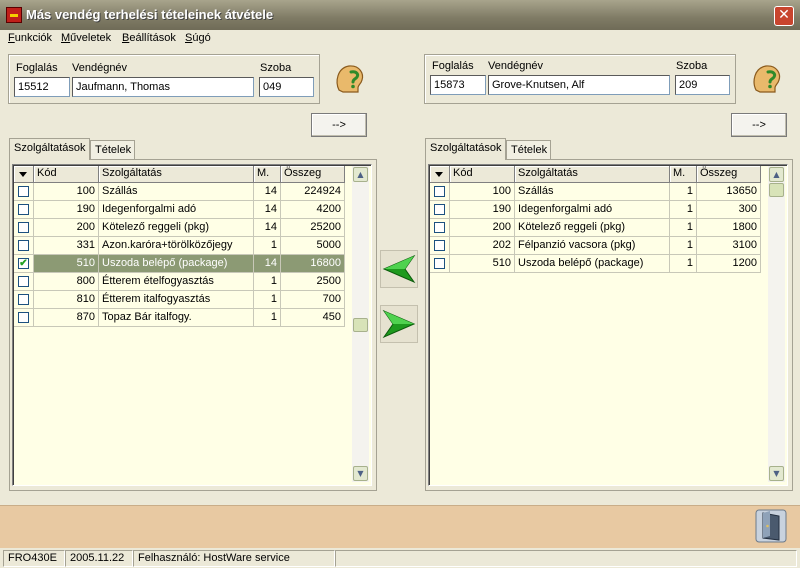  Describe the element at coordinates (482, 246) in the screenshot. I see `row-code: 202` at that location.